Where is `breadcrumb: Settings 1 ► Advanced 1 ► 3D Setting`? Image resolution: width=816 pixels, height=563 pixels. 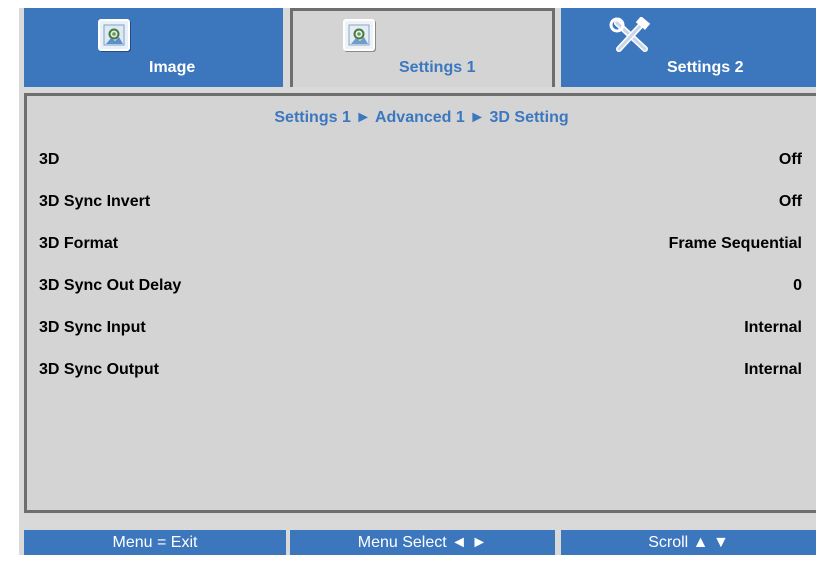 breadcrumb: Settings 1 ► Advanced 1 ► 3D Setting is located at coordinates (421, 117).